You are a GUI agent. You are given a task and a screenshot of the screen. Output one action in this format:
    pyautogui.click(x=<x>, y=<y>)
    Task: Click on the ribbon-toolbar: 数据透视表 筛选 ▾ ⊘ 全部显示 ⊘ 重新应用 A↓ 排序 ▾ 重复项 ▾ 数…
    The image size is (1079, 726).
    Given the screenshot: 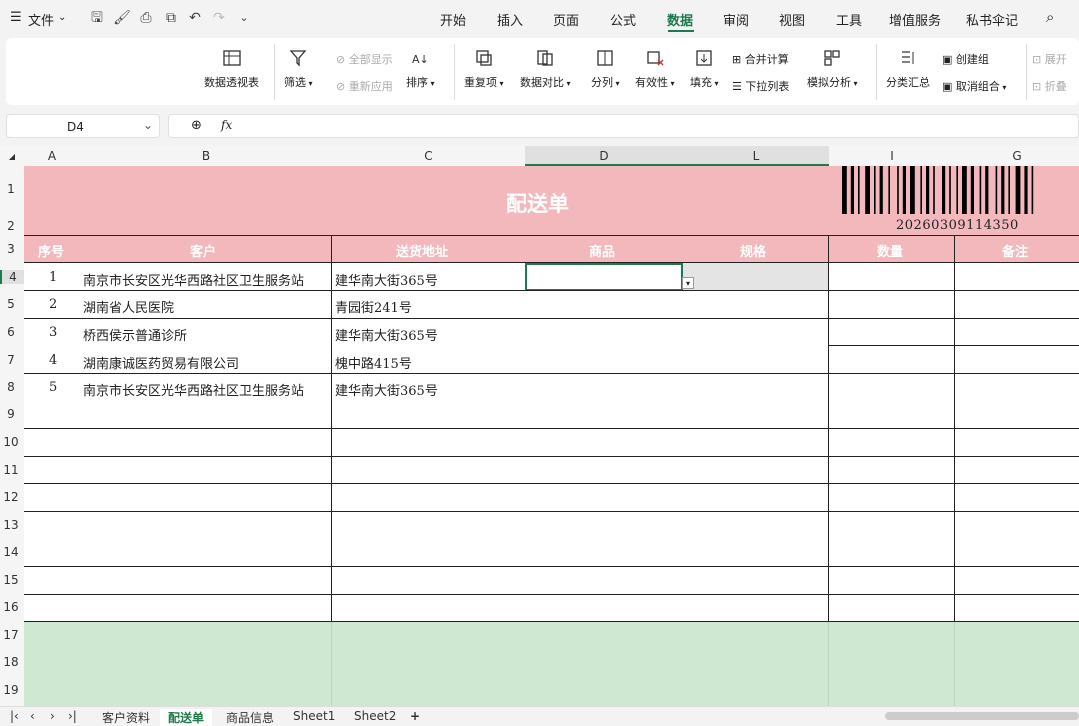 What is the action you would take?
    pyautogui.click(x=542, y=71)
    